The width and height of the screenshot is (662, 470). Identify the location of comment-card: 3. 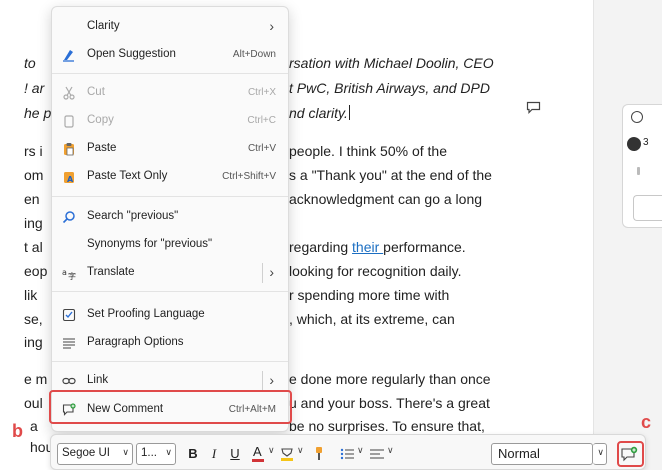
(642, 166).